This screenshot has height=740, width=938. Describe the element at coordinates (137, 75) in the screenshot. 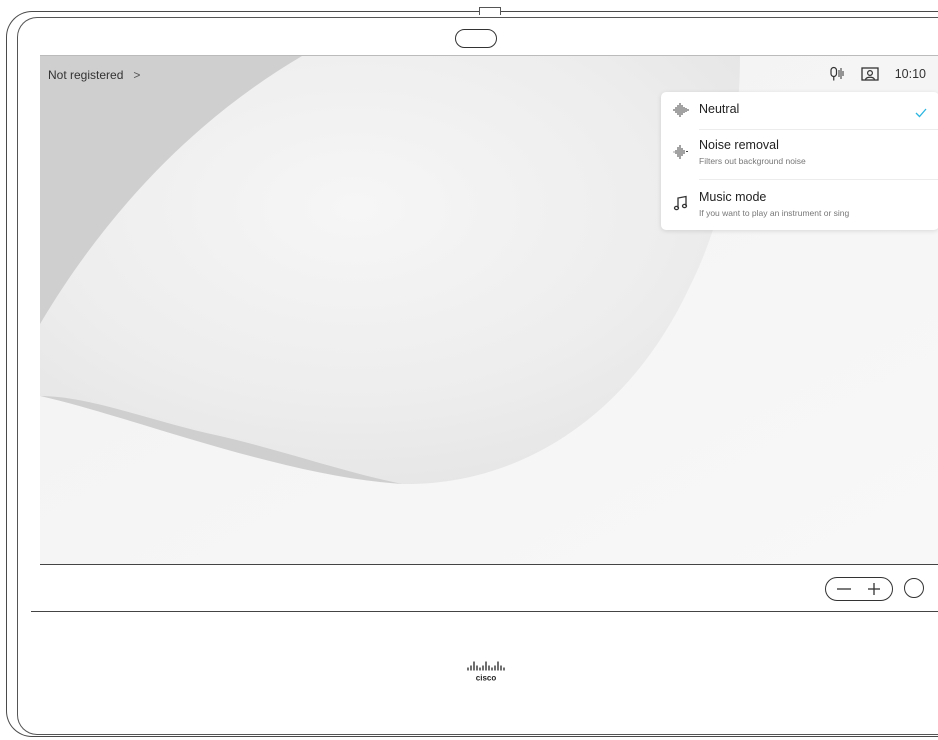

I see `chevron-right-icon: >` at that location.